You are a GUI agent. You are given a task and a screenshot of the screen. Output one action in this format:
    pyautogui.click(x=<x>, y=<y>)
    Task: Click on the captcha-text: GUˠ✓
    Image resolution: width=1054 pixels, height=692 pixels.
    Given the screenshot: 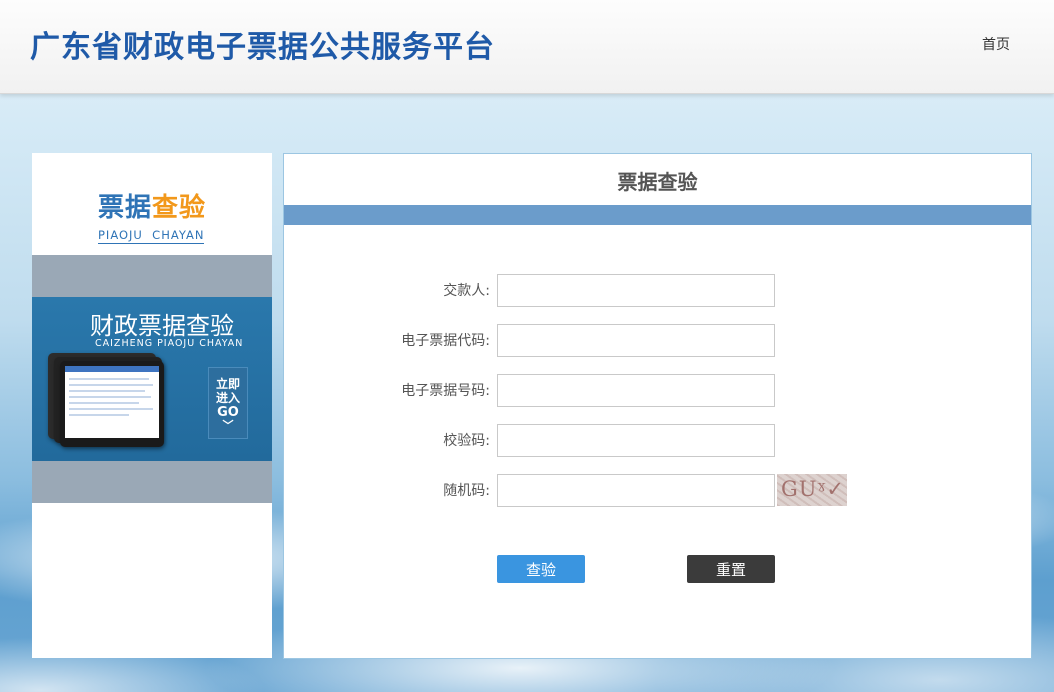 What is the action you would take?
    pyautogui.click(x=813, y=489)
    